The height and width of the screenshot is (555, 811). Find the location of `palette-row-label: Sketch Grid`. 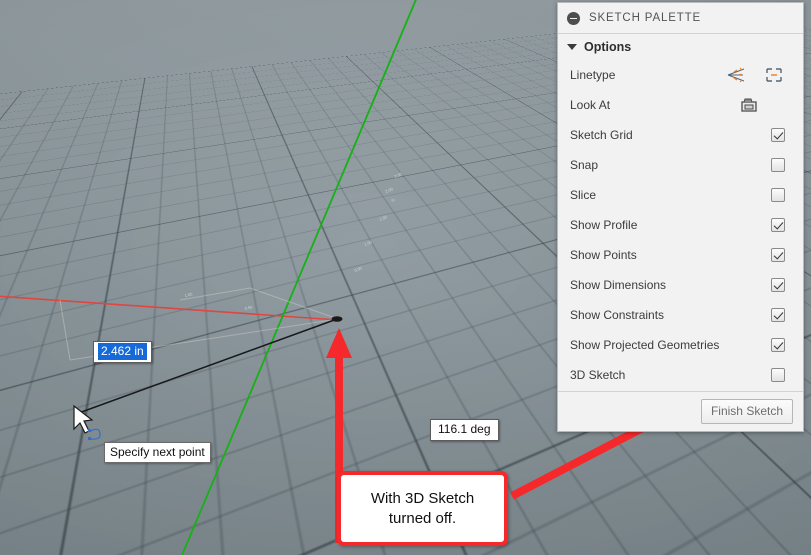

palette-row-label: Sketch Grid is located at coordinates (601, 135).